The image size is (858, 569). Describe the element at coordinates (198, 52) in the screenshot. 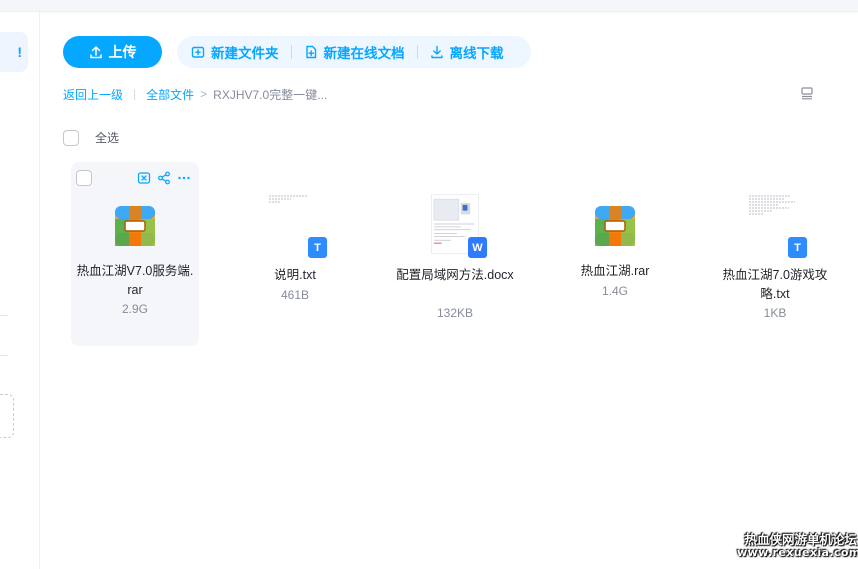

I see `new-folder-icon` at that location.